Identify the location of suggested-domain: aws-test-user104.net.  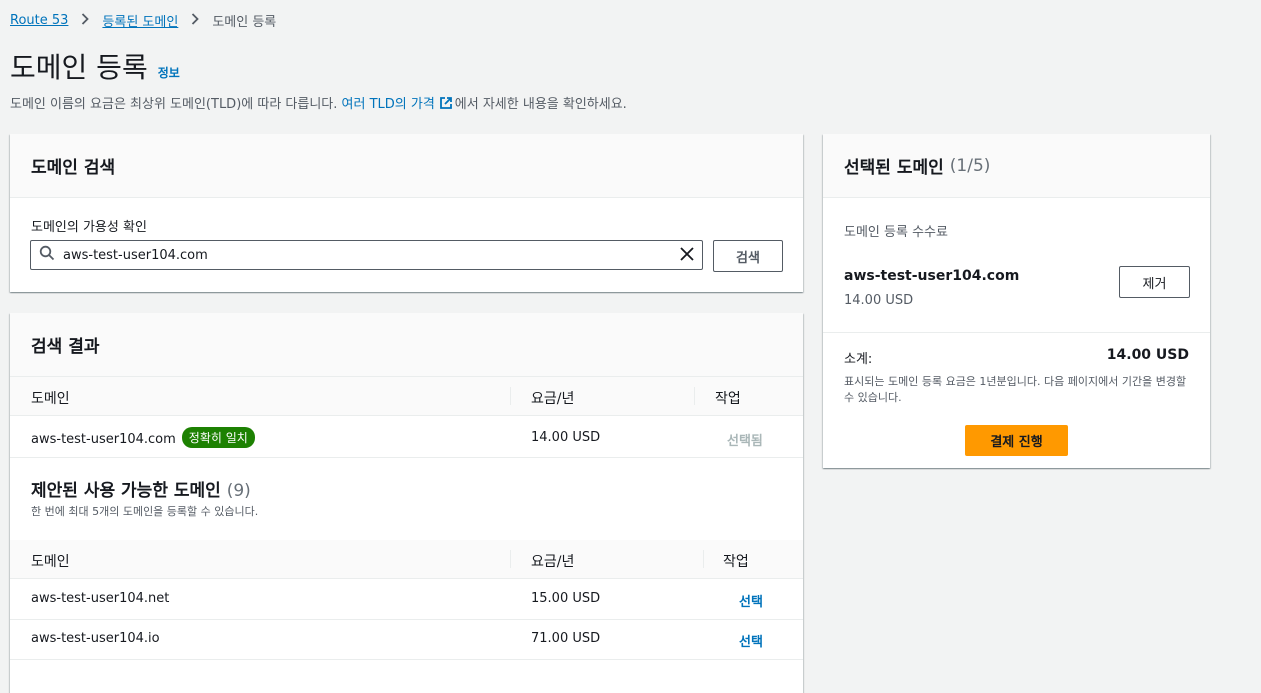
(100, 598).